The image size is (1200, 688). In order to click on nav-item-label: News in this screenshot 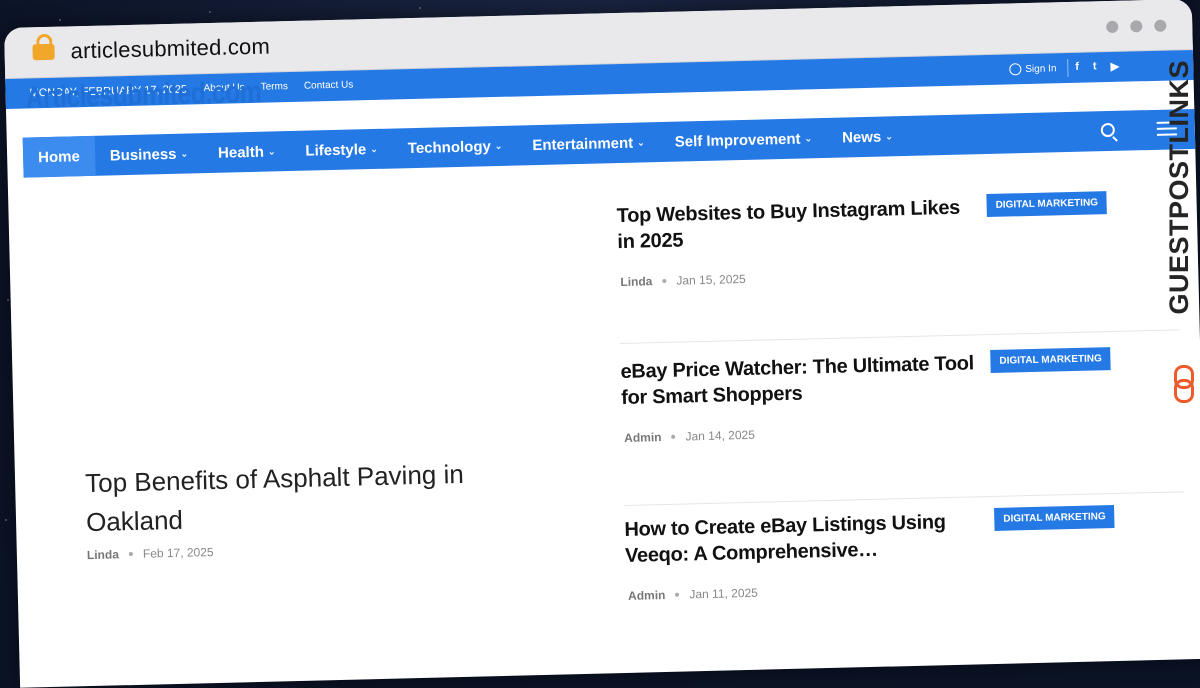, I will do `click(861, 137)`.